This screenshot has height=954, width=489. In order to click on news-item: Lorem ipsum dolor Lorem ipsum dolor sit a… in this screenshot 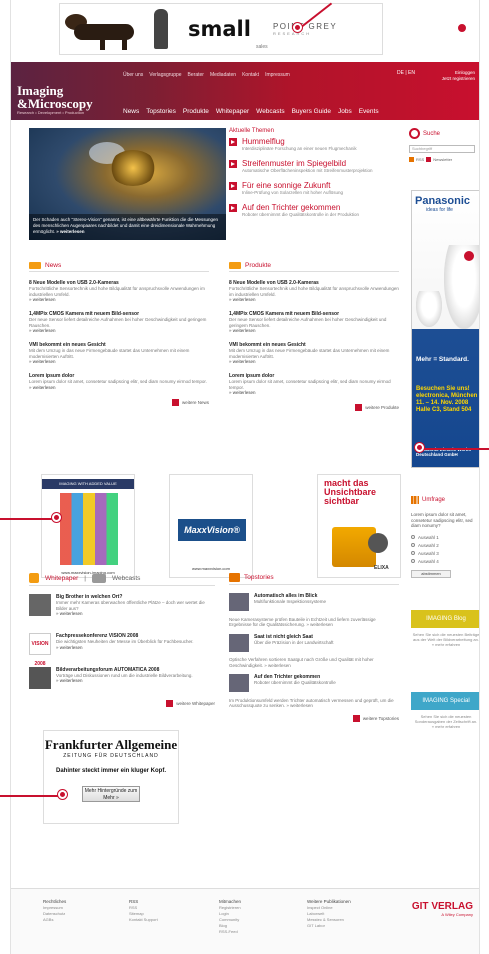, I will do `click(119, 381)`.